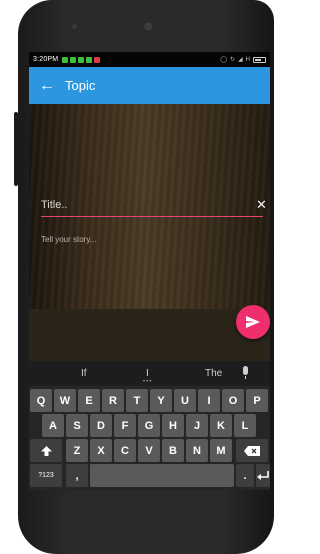 The width and height of the screenshot is (320, 554). Describe the element at coordinates (16, 149) in the screenshot. I see `volume-button` at that location.